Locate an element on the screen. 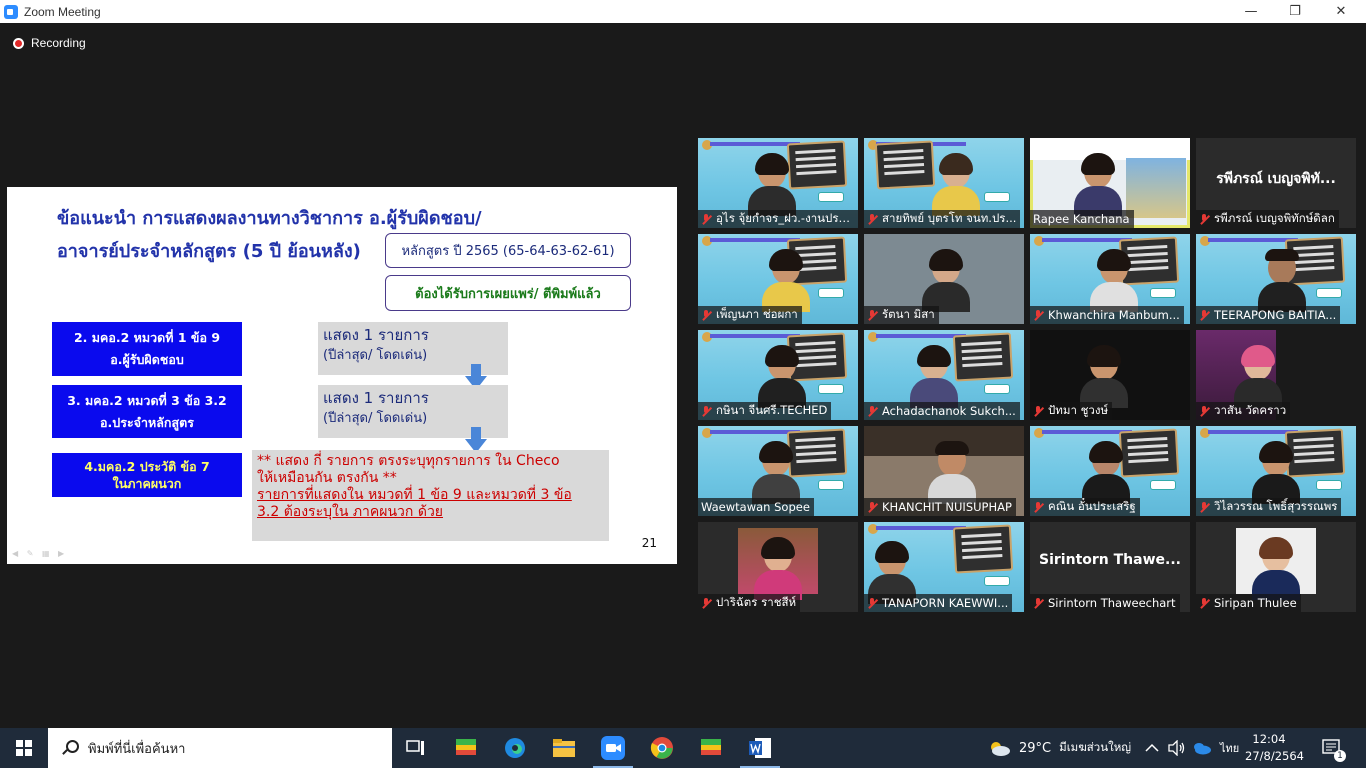  item-box-3-line1: 4.มคอ.2 ประวัติ ข้อ 7 is located at coordinates (147, 466).